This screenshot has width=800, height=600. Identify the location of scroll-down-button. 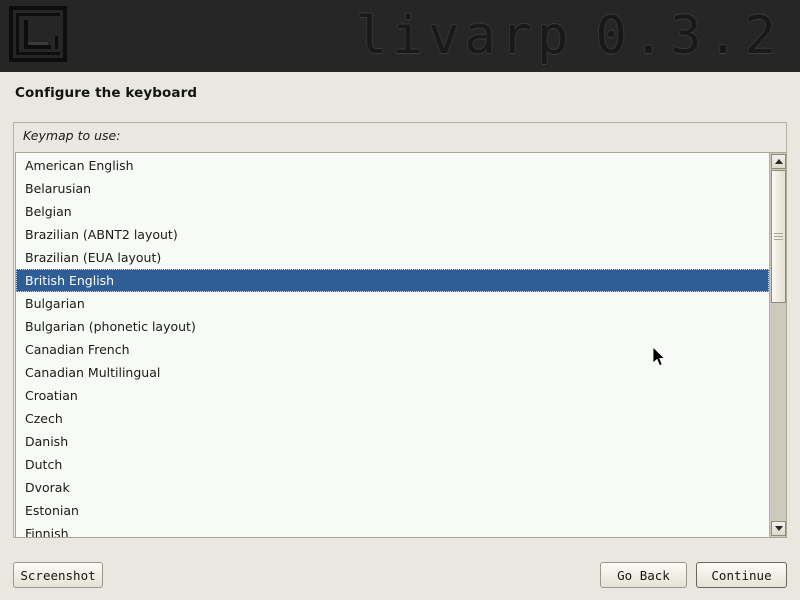
(778, 528).